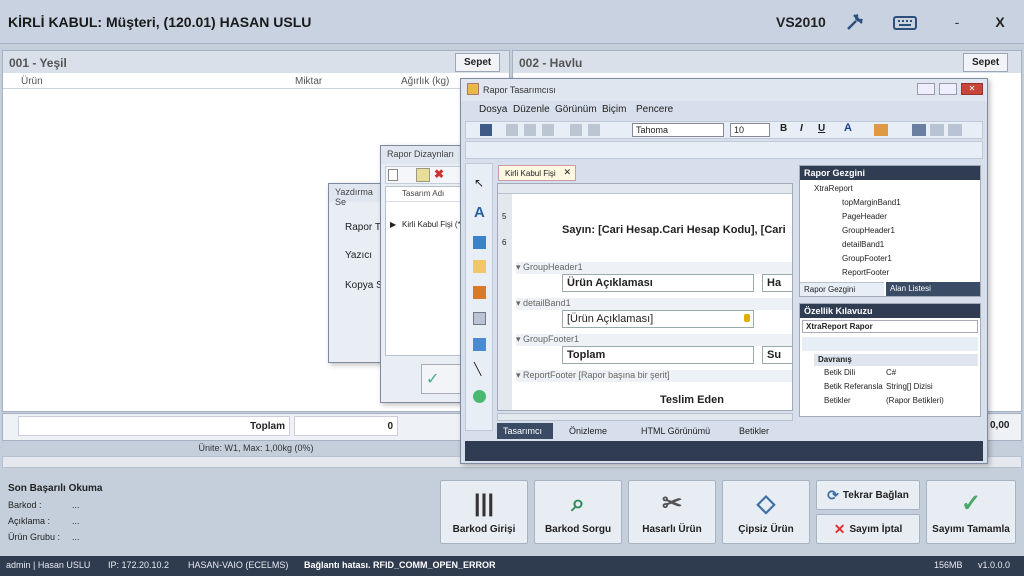 The width and height of the screenshot is (1024, 576). I want to click on toplam-field: Toplam, so click(658, 355).